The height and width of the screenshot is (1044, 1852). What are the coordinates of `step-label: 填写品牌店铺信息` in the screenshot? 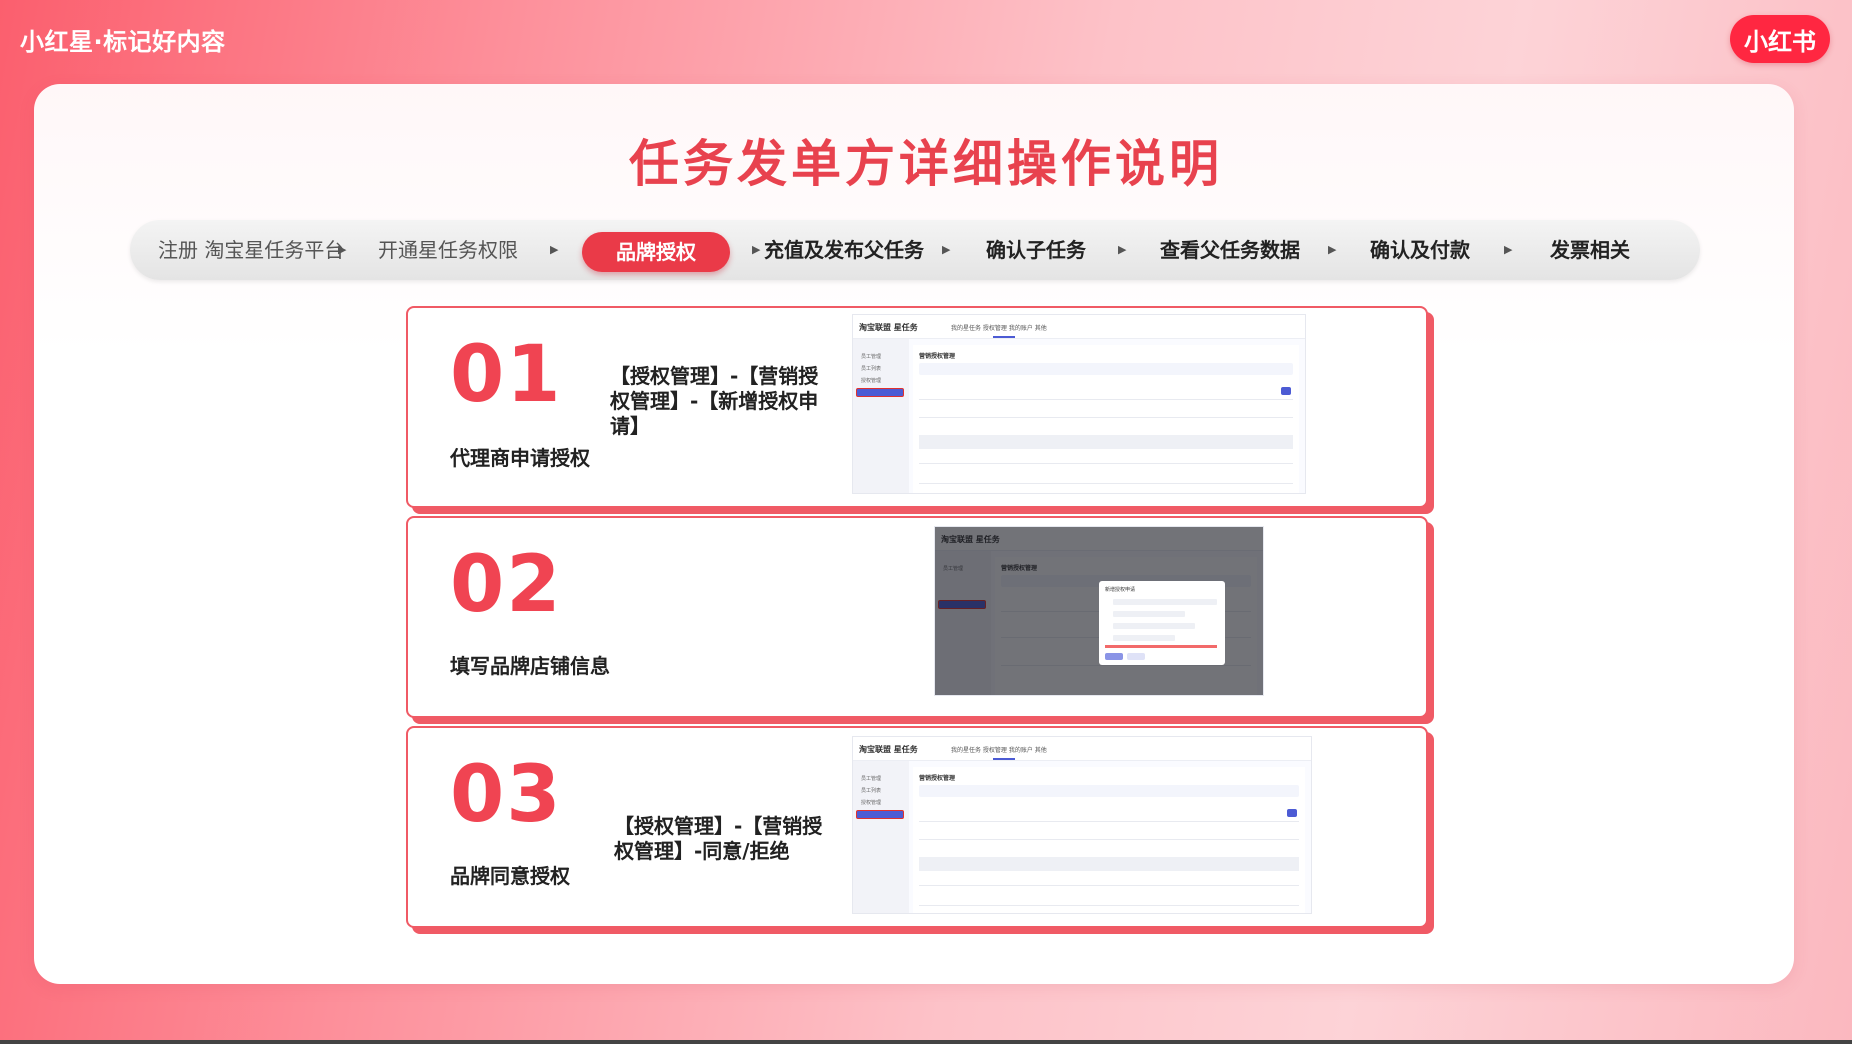 It's located at (530, 666).